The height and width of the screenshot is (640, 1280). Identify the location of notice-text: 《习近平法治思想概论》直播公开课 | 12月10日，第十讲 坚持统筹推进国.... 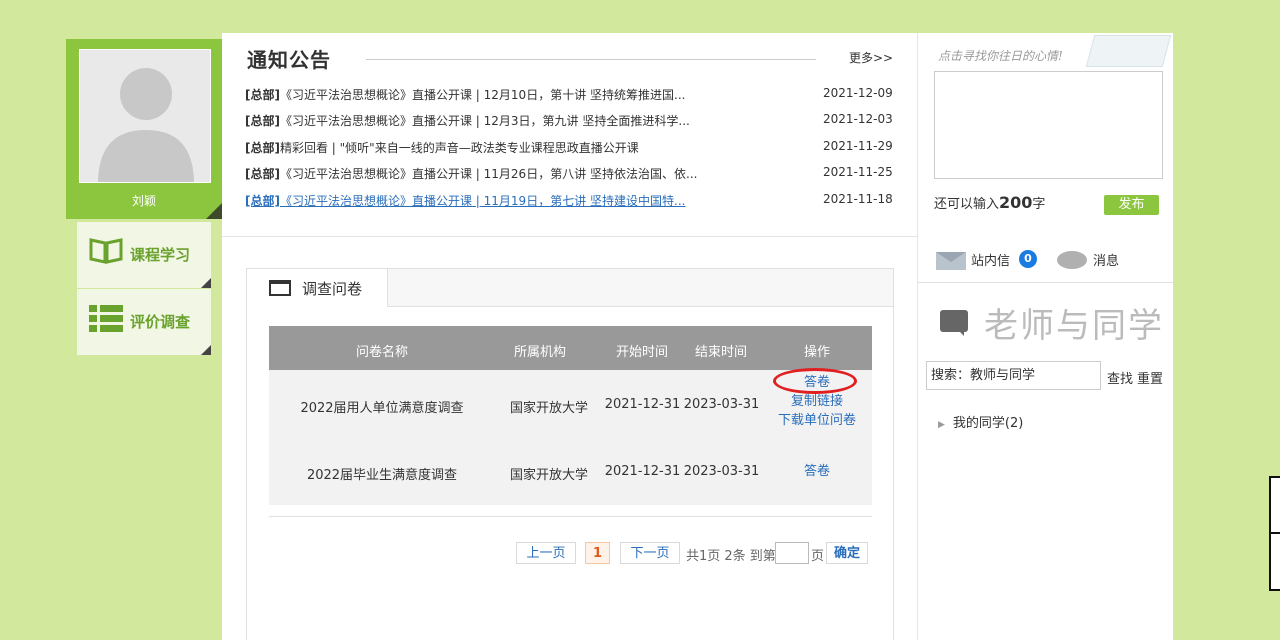
(482, 95).